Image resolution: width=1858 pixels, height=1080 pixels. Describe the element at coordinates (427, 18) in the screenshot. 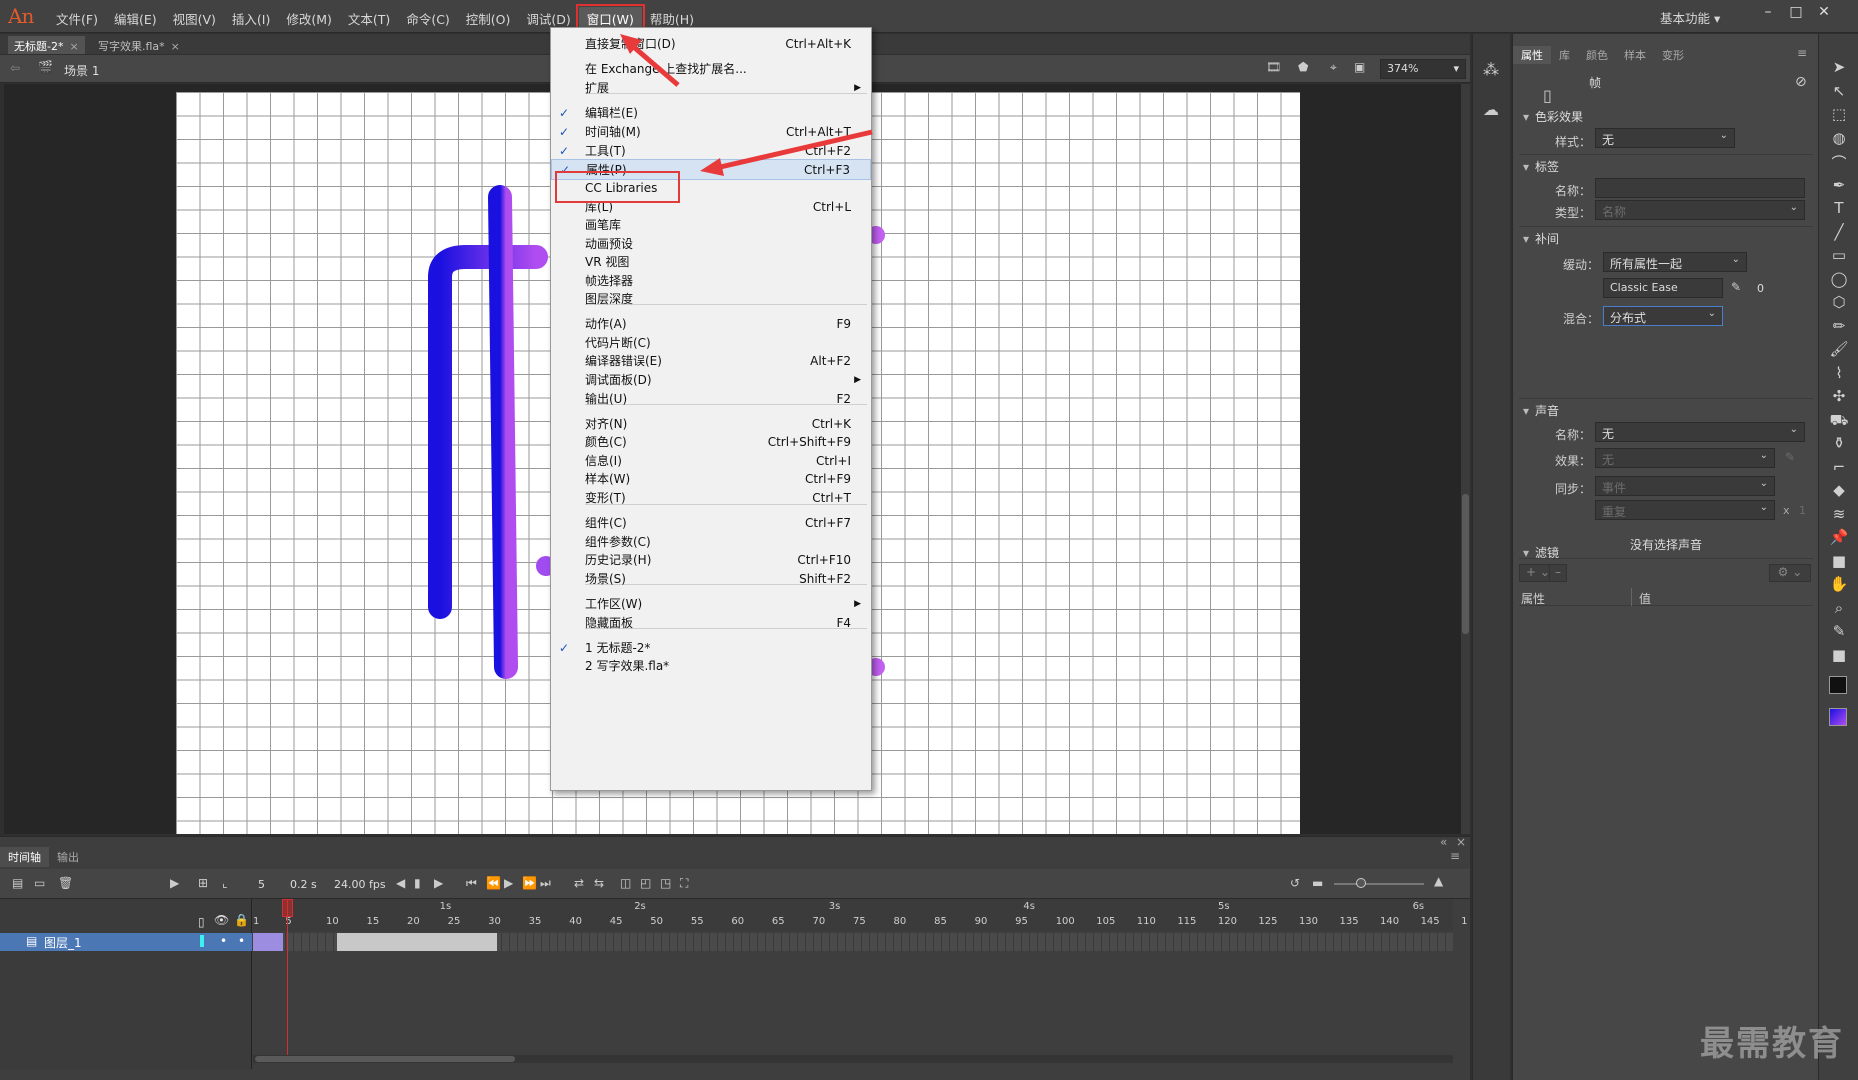

I see `menu-6: 命令(C)` at that location.